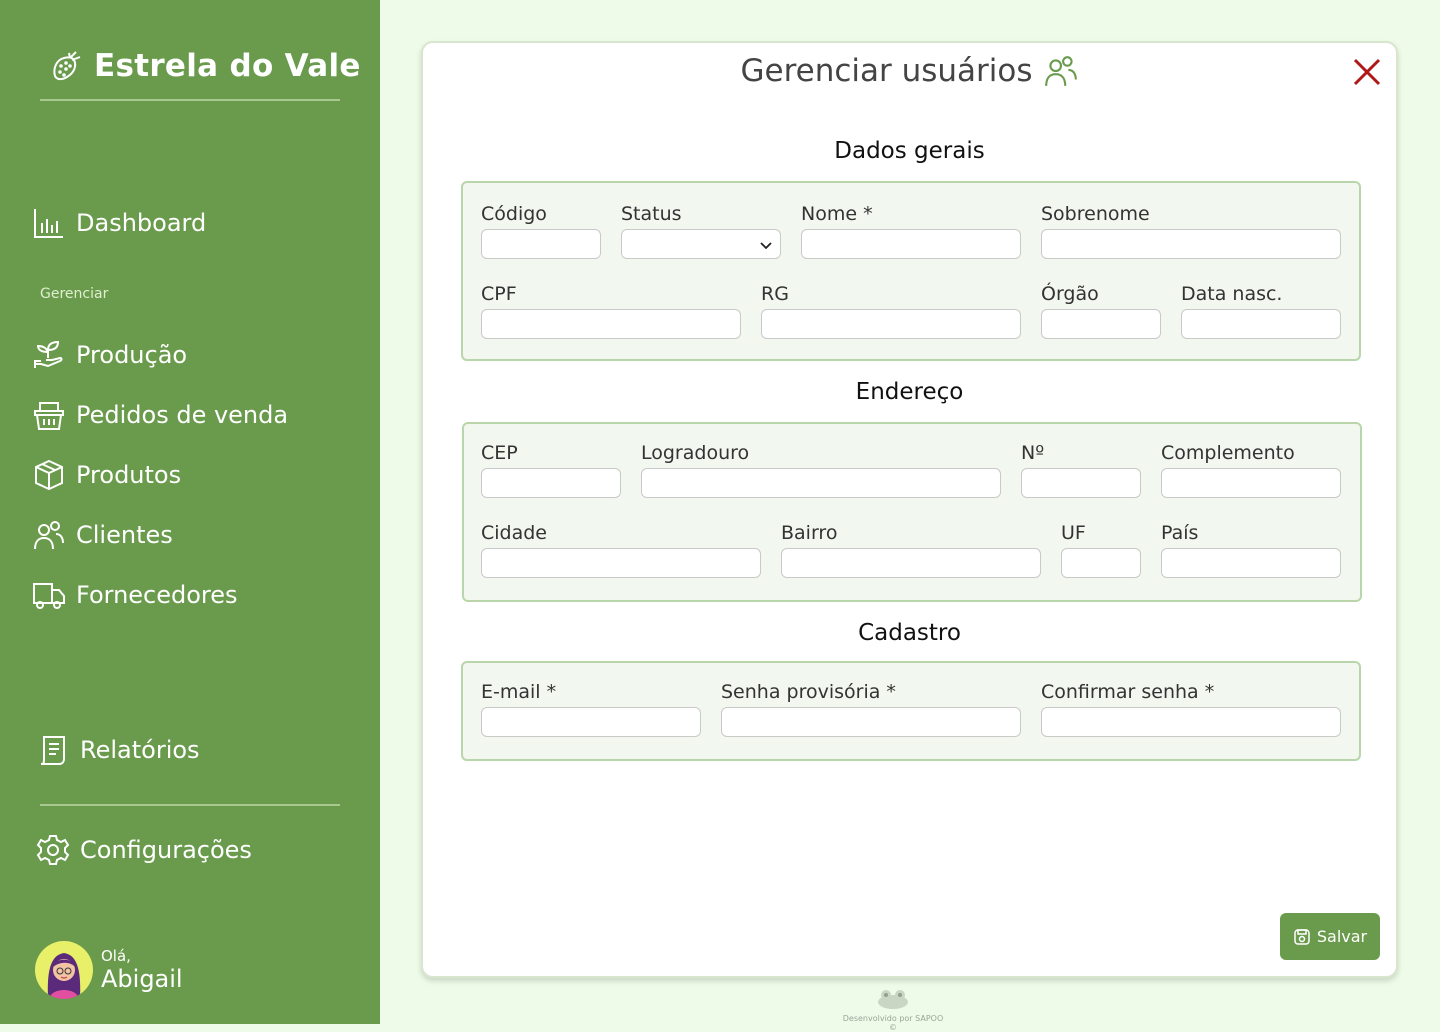 The image size is (1440, 1032). Describe the element at coordinates (886, 71) in the screenshot. I see `modal-title-text: Gerenciar usuários` at that location.